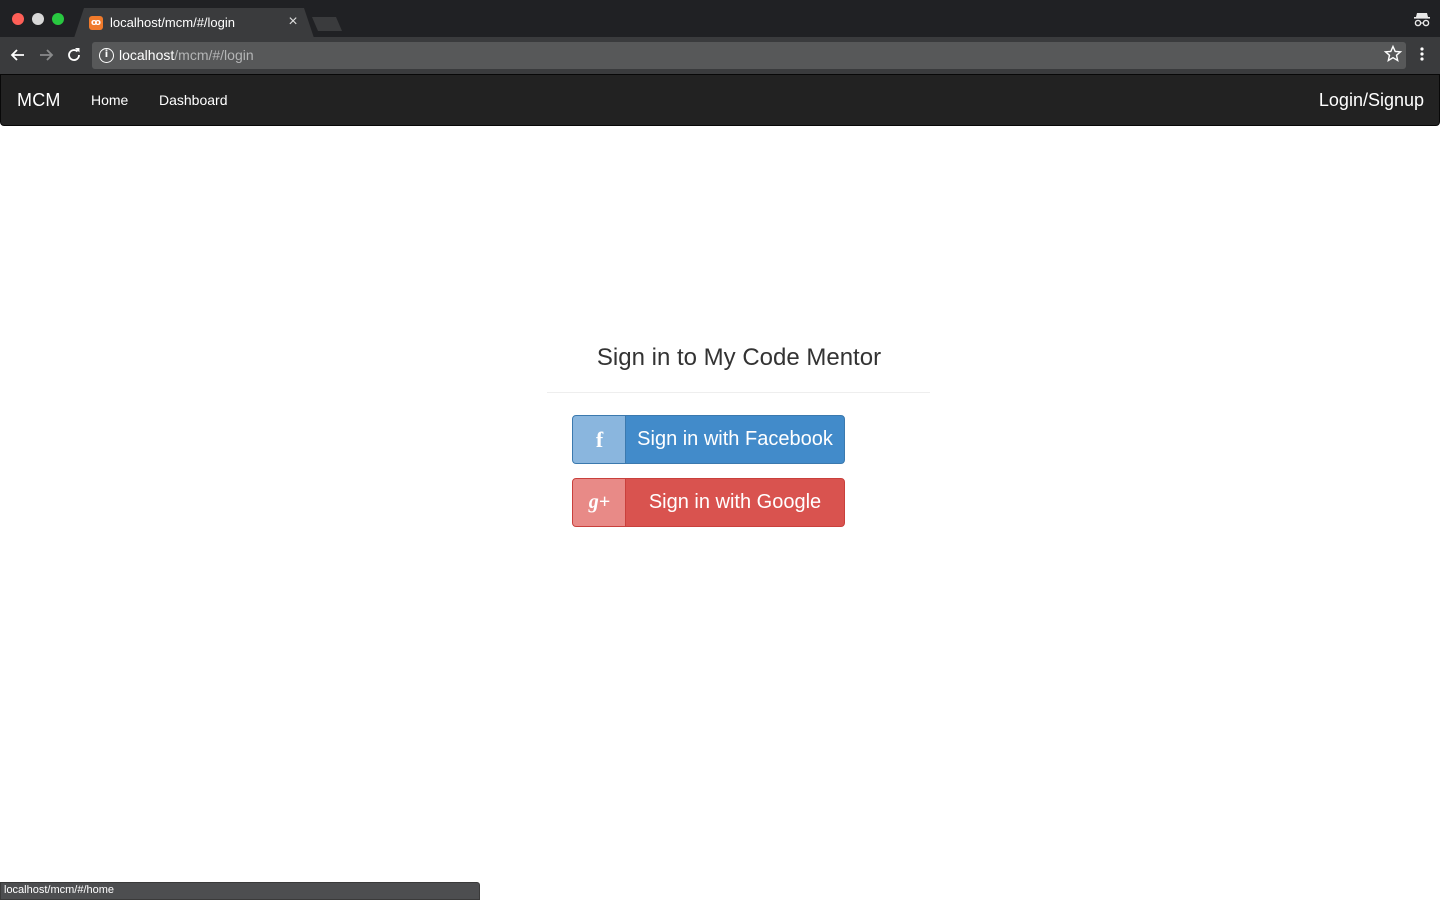 The height and width of the screenshot is (900, 1440). I want to click on xampp-icon: ꝏ, so click(96, 23).